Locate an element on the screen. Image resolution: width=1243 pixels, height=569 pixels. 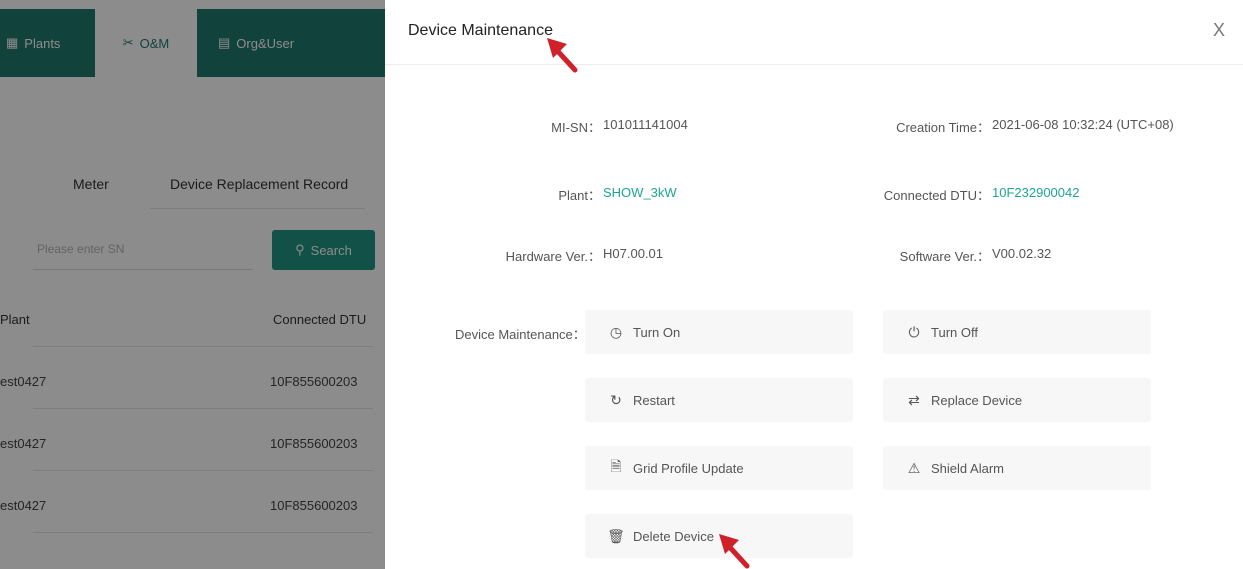
replace-icon: ⇄ is located at coordinates (914, 399).